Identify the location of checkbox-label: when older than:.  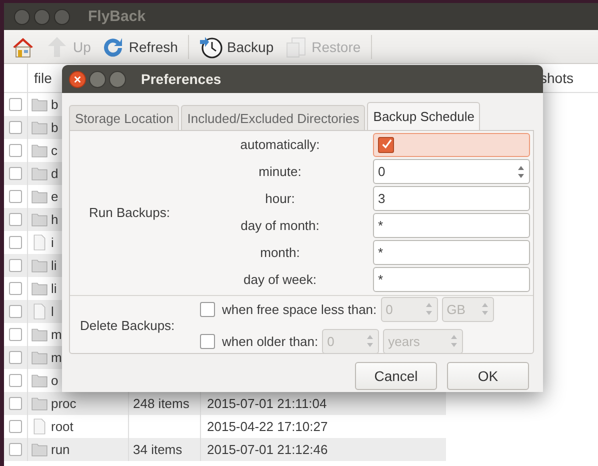
(270, 341).